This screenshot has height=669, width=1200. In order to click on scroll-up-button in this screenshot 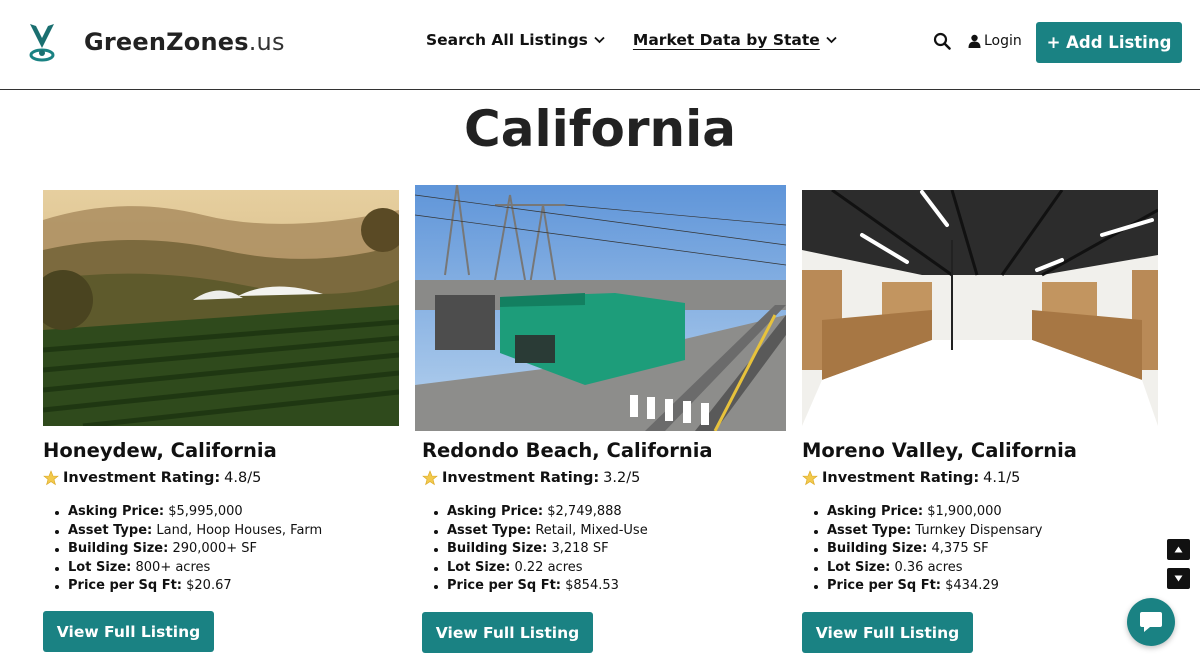, I will do `click(1178, 549)`.